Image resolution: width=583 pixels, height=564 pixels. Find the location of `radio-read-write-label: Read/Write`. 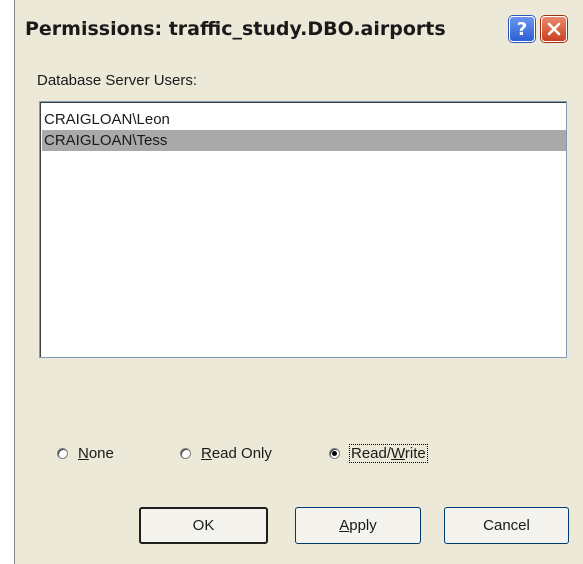

radio-read-write-label: Read/Write is located at coordinates (388, 453).